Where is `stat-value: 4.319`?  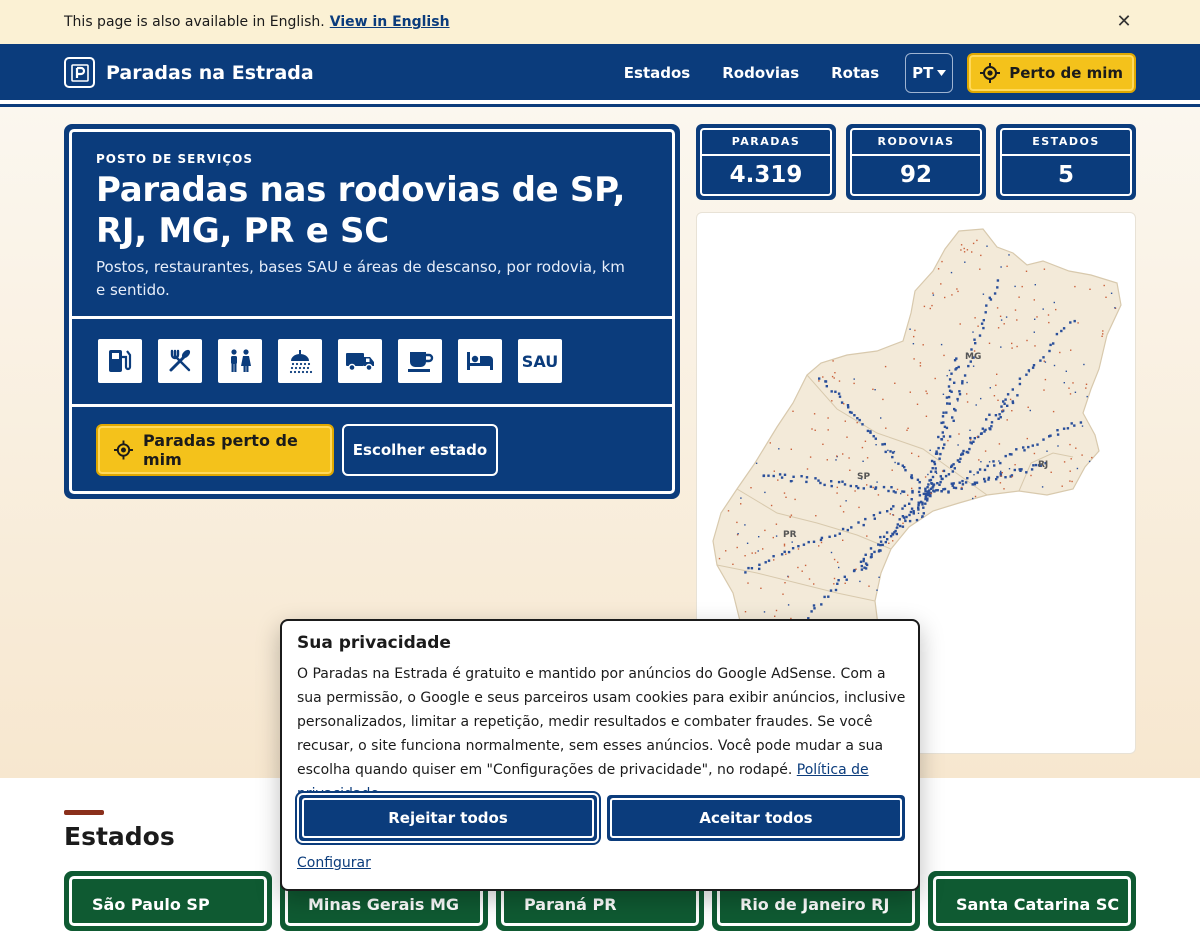
stat-value: 4.319 is located at coordinates (766, 175).